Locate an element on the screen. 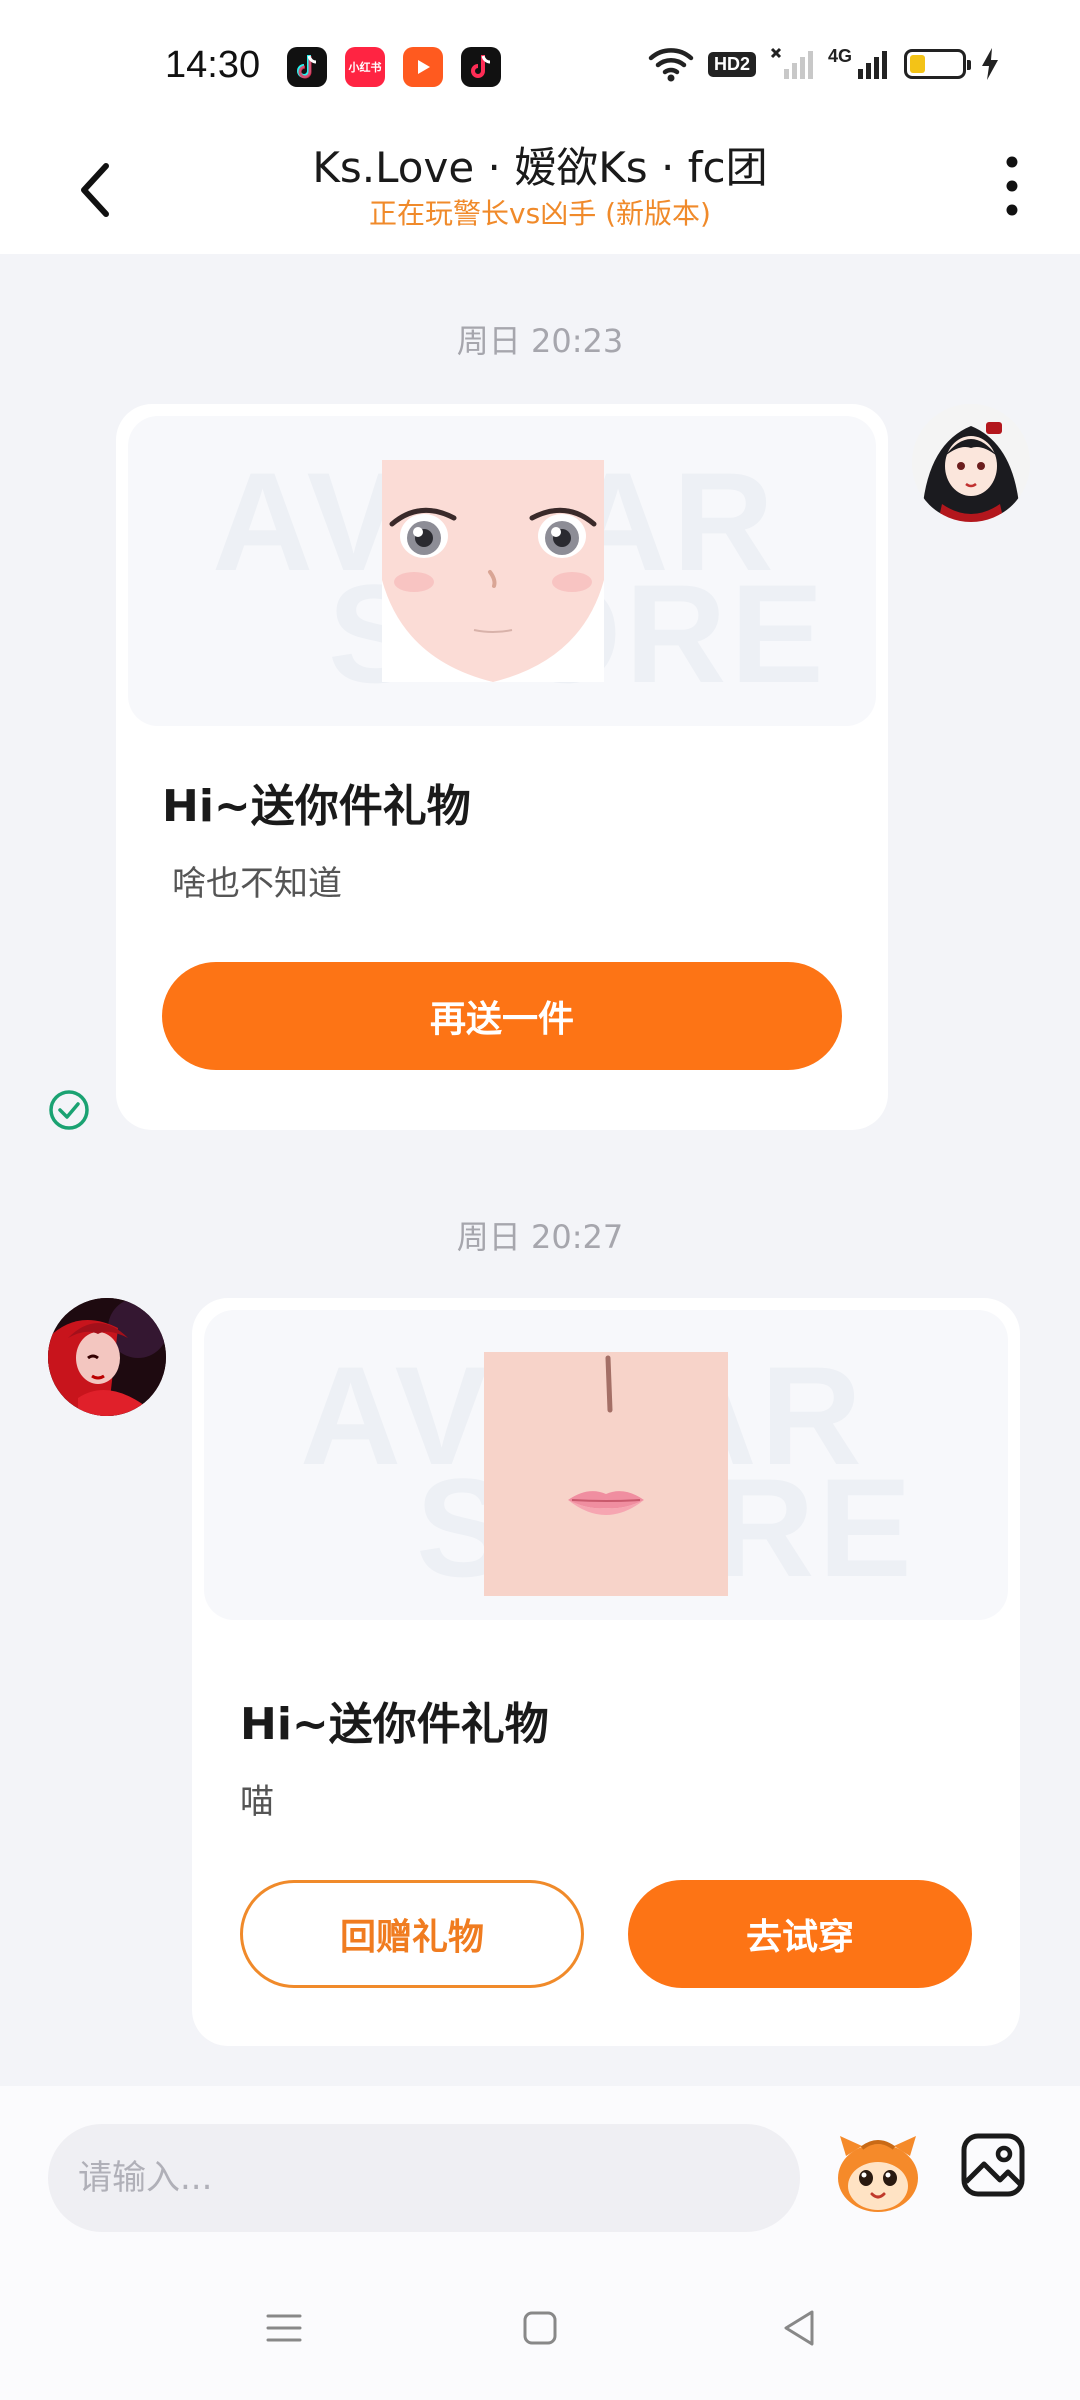  system-navigation-bar is located at coordinates (540, 2328).